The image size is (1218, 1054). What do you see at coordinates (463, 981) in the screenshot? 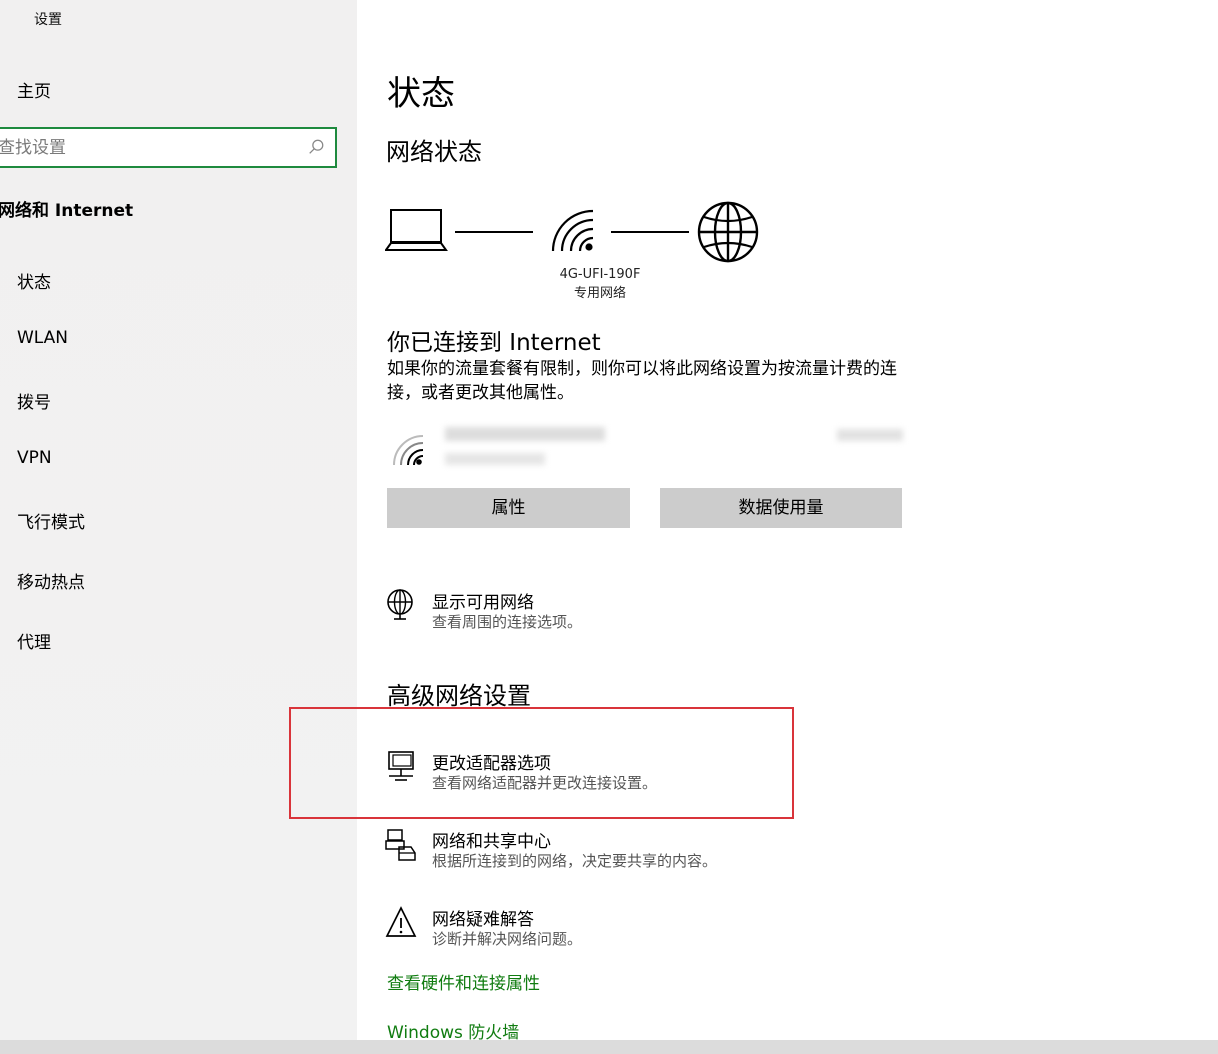
I see `hardware-properties-link: 查看硬件和连接属性` at bounding box center [463, 981].